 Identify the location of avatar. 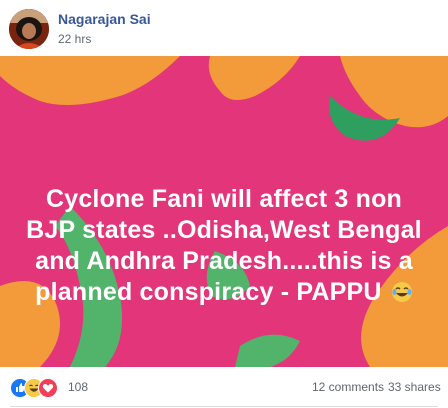
(29, 29).